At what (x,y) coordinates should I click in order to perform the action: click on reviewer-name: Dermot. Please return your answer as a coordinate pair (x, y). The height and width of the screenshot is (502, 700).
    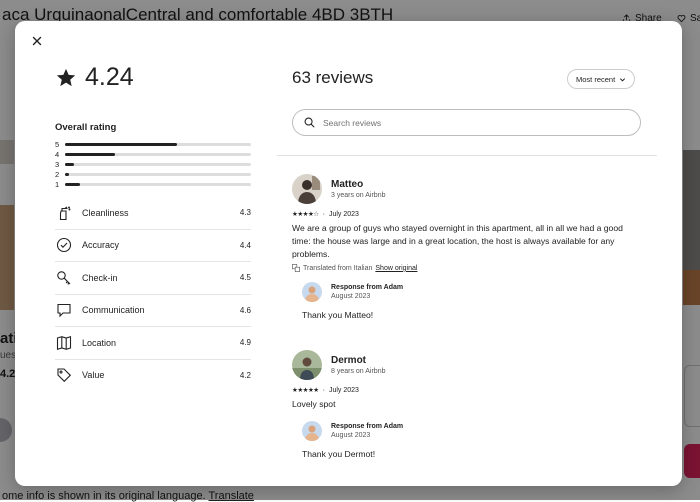
    Looking at the image, I should click on (349, 360).